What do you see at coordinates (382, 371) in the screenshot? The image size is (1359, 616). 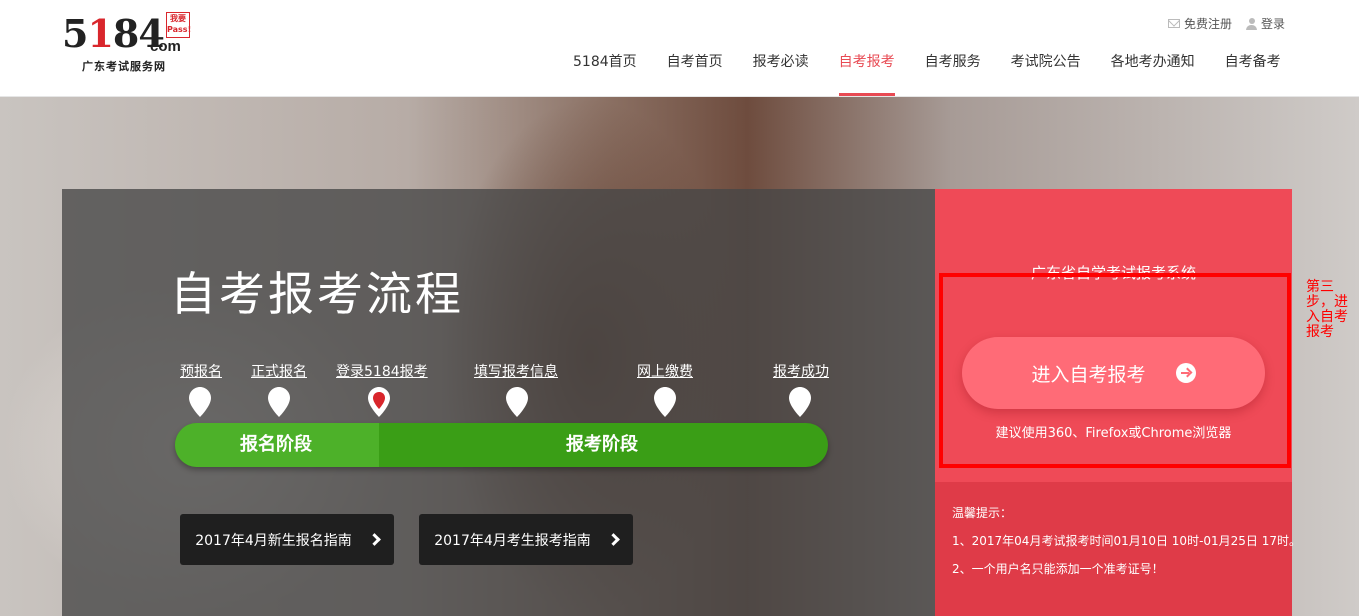 I see `step-login-5184: 登录5184报考` at bounding box center [382, 371].